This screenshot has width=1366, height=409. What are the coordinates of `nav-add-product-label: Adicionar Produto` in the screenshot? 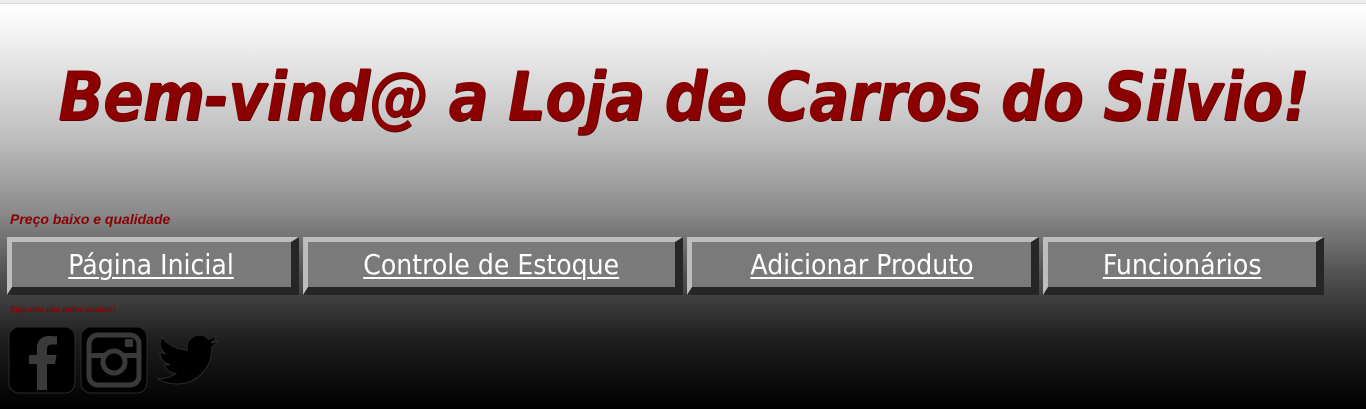 It's located at (861, 264).